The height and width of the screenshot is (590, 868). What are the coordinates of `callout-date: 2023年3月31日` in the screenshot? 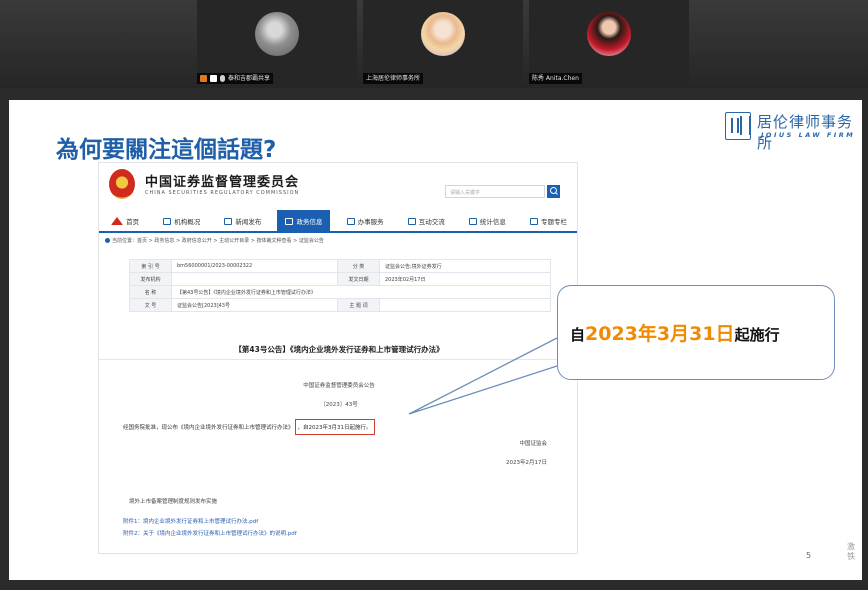 It's located at (660, 334).